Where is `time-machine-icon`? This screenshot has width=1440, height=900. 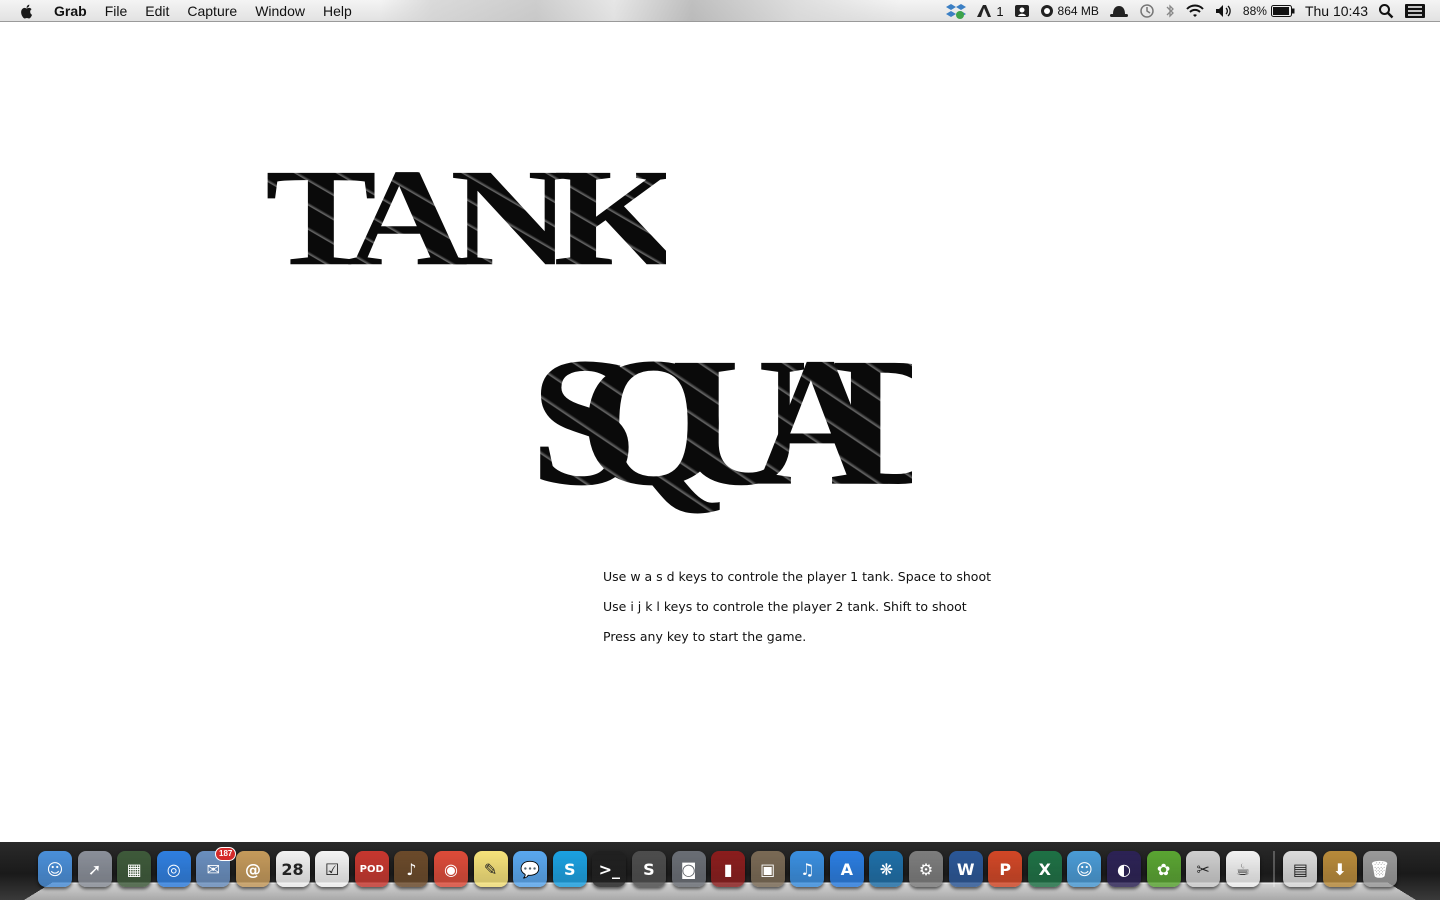
time-machine-icon is located at coordinates (1147, 11).